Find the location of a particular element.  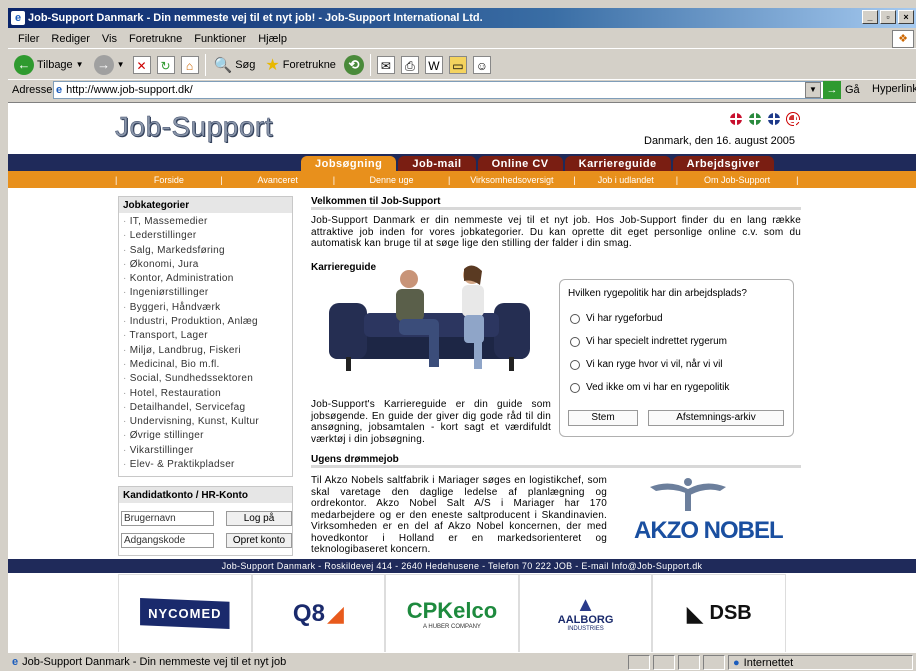

category-link: Social, Sundhedssektoren is located at coordinates (205, 379).